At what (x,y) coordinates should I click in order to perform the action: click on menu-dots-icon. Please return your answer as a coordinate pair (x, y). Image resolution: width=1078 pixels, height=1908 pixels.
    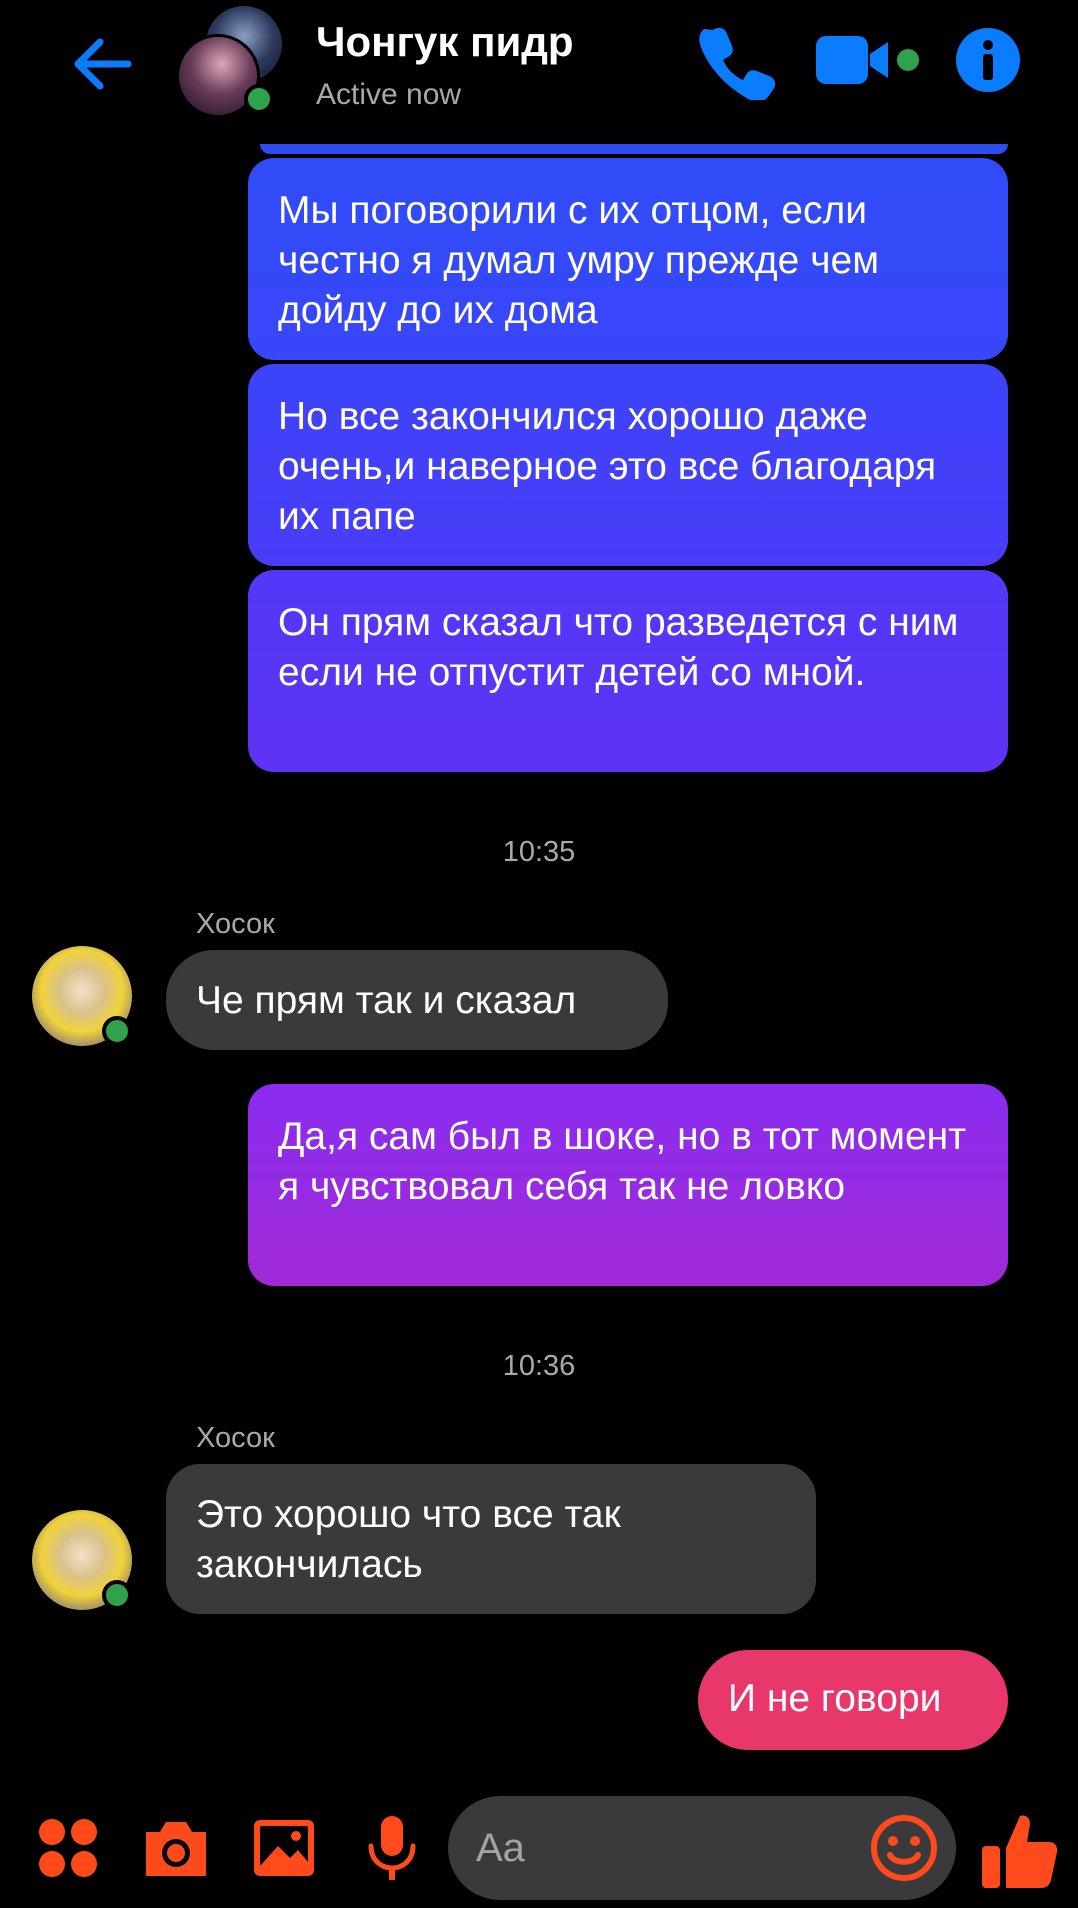
    Looking at the image, I should click on (68, 1848).